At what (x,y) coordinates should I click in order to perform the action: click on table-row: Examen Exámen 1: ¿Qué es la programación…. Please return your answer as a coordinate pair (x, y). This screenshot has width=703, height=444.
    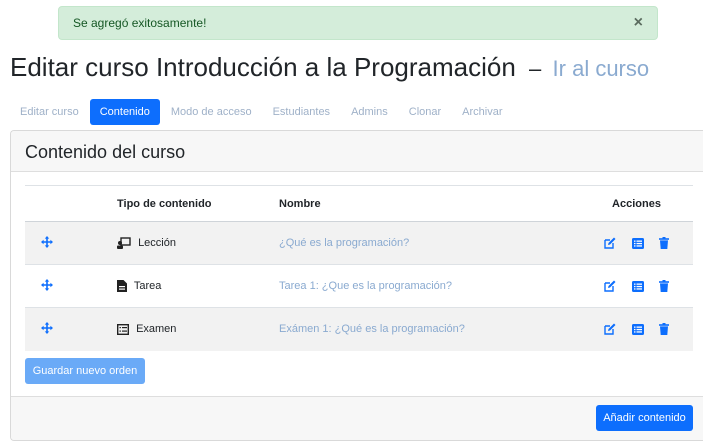
    Looking at the image, I should click on (359, 329).